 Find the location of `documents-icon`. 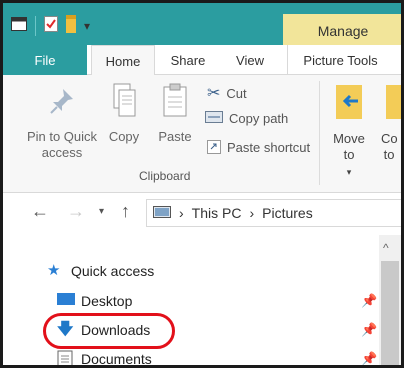

documents-icon is located at coordinates (66, 357).